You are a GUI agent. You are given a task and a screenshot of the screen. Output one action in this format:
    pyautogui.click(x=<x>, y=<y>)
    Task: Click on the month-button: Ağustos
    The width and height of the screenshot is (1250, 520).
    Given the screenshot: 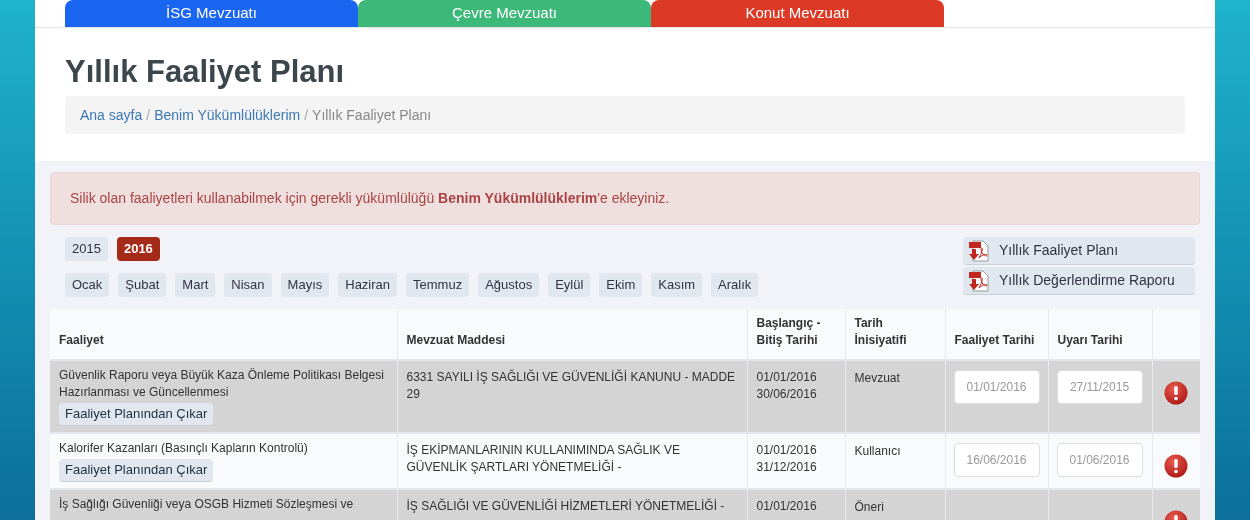 What is the action you would take?
    pyautogui.click(x=509, y=285)
    